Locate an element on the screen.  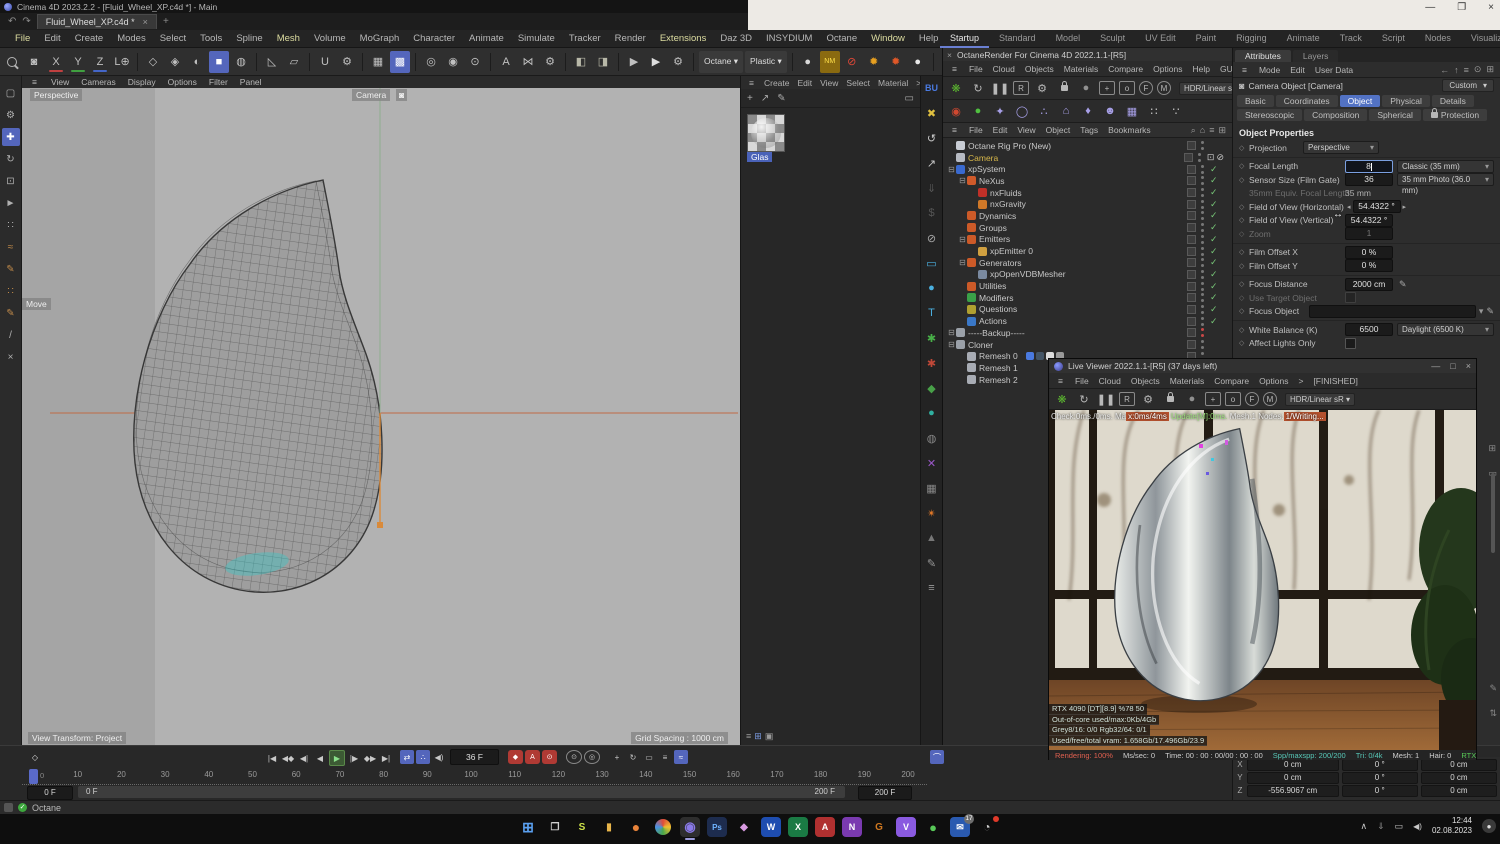
grid-quantize: ▦ is located at coordinates (378, 62).